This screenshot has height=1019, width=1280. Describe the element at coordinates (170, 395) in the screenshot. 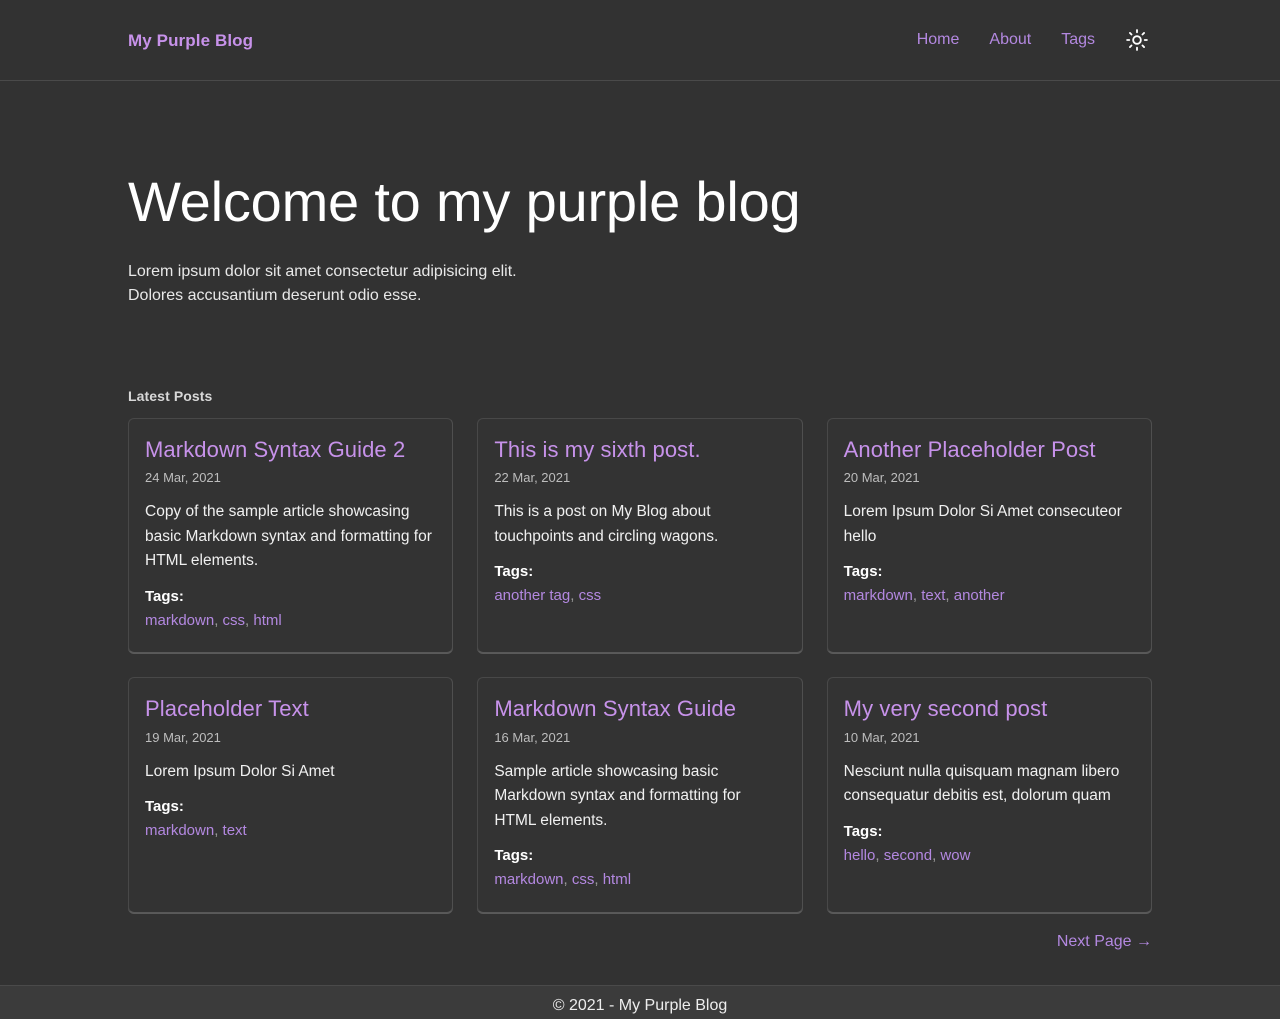

I see `latest-posts-heading: Latest Posts` at that location.